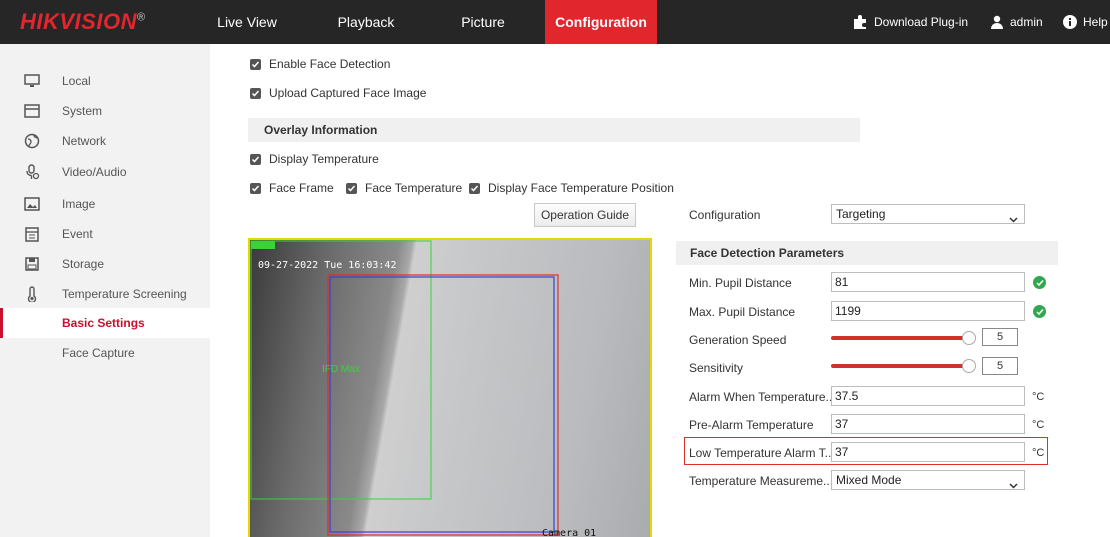 The width and height of the screenshot is (1110, 537). I want to click on sidebar-item-storage: Storage, so click(105, 264).